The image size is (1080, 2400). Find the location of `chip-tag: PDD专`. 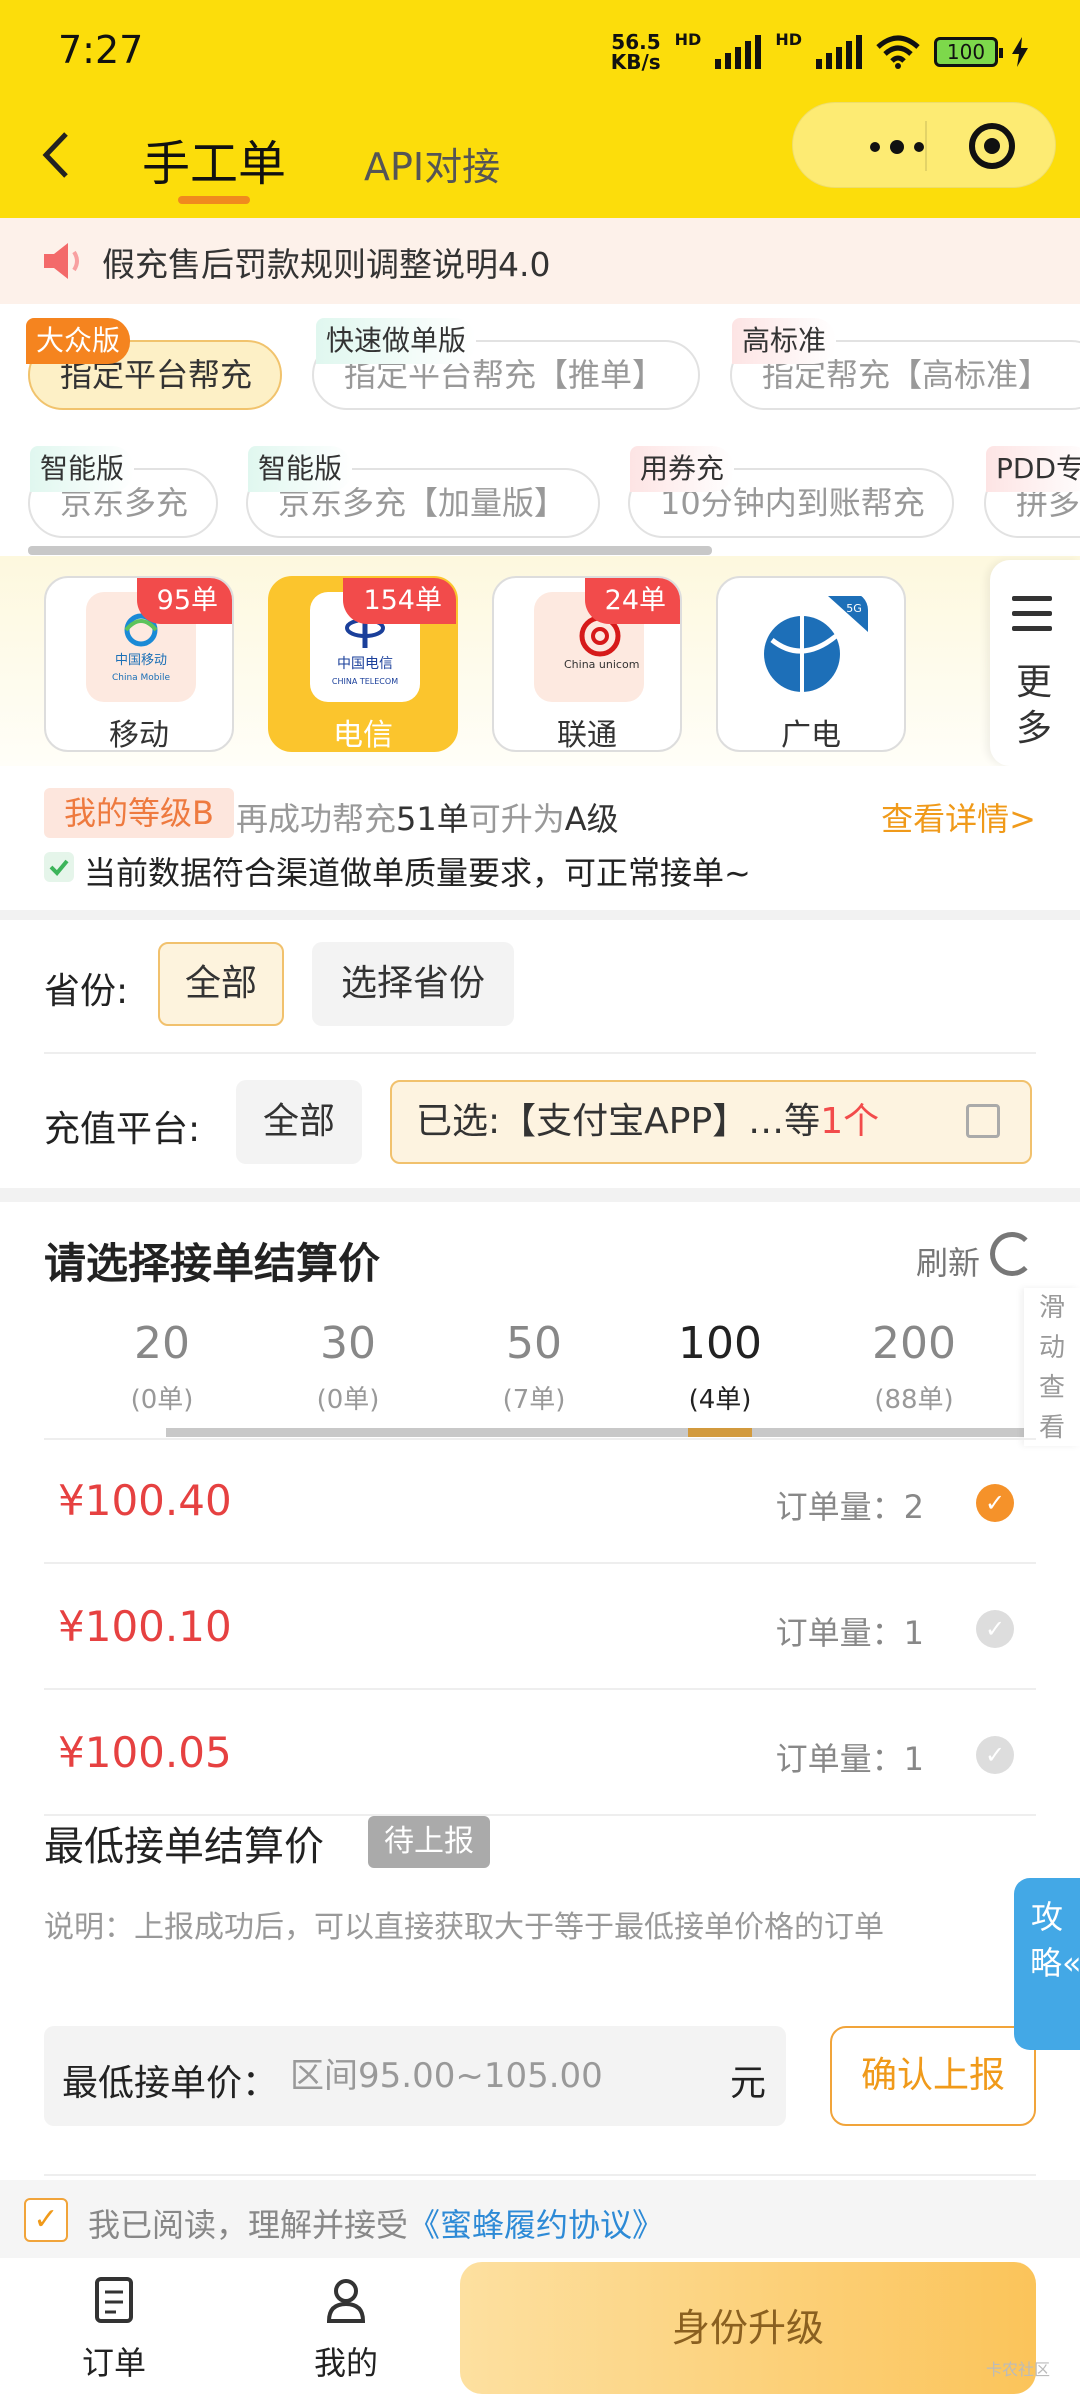

chip-tag: PDD专 is located at coordinates (1033, 469).